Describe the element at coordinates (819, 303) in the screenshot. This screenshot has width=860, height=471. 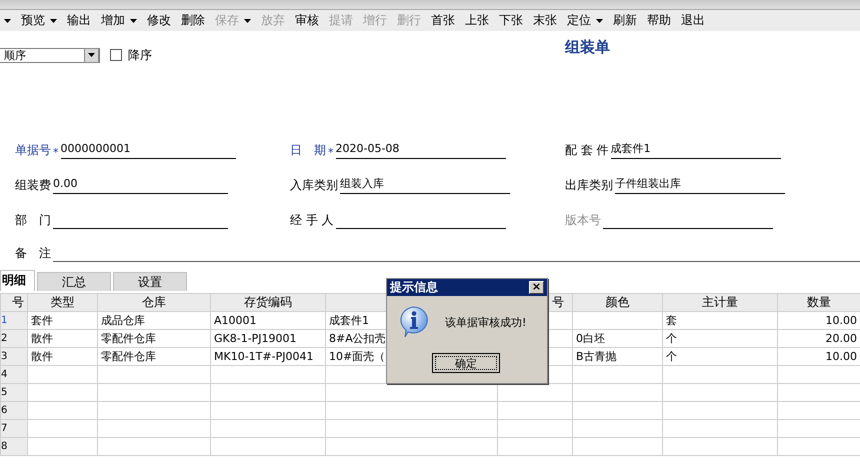
I see `column-header: 数量` at that location.